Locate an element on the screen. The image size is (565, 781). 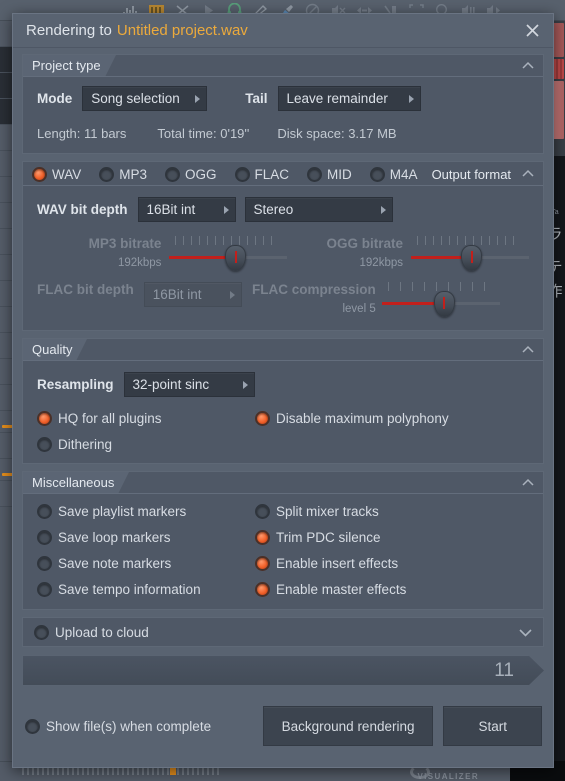
output-format-header: WAV MP3 OGG FLAC MID M4A Output format is located at coordinates (283, 174).